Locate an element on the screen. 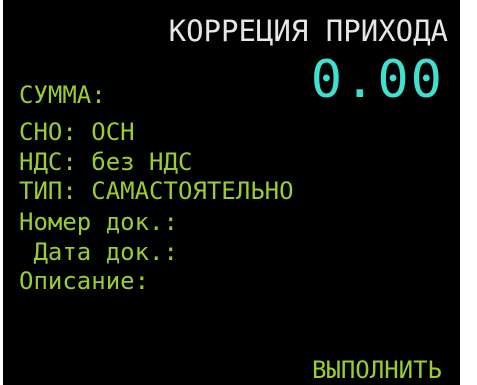 This screenshot has height=385, width=477. doc-number-field: Номер док.: is located at coordinates (98, 222).